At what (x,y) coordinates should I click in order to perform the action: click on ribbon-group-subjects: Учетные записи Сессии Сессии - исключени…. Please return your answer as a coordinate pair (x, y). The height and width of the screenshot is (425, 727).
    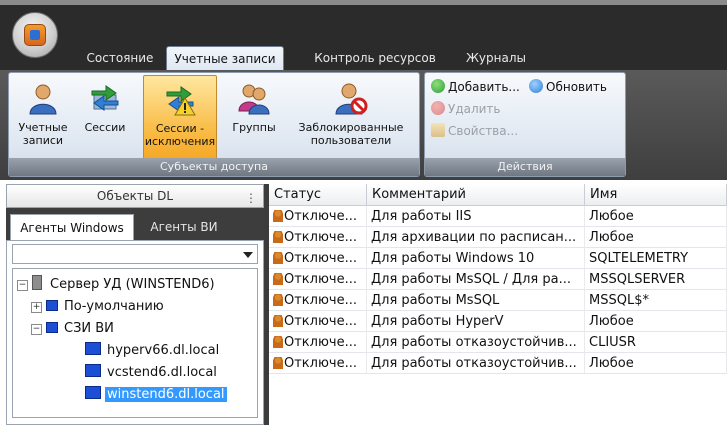
    Looking at the image, I should click on (214, 124).